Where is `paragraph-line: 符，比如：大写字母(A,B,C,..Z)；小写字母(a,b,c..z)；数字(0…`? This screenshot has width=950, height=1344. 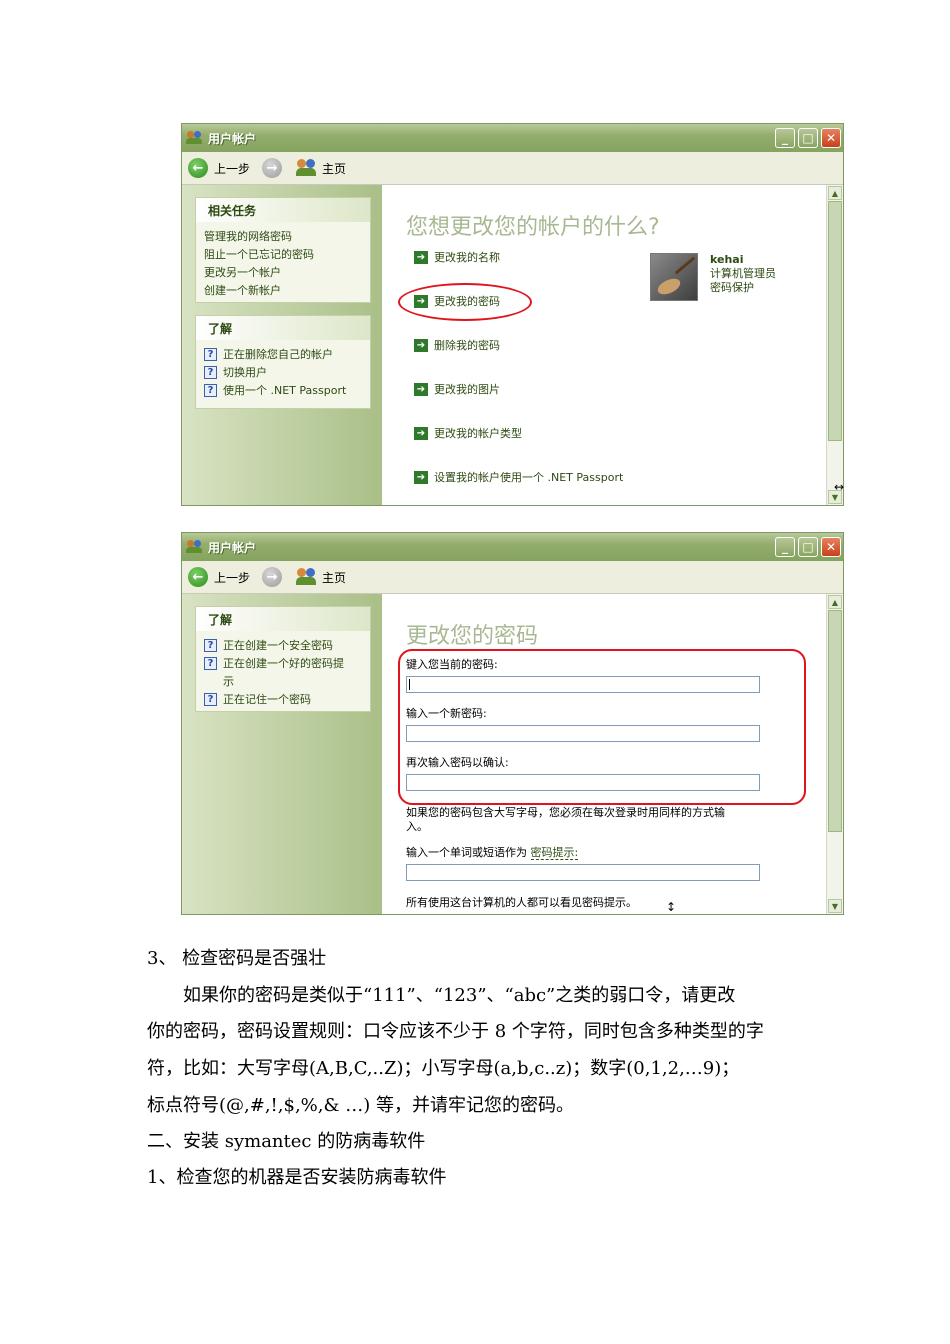 paragraph-line: 符，比如：大写字母(A,B,C,..Z)；小写字母(a,b,c..z)；数字(0… is located at coordinates (443, 1068).